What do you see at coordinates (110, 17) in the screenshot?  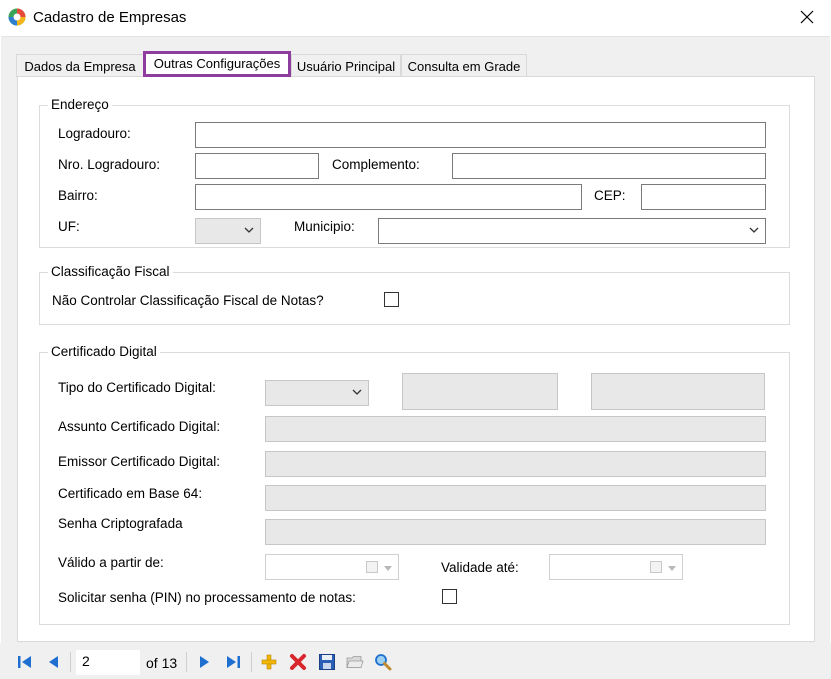 I see `window-title: Cadastro de Empresas` at bounding box center [110, 17].